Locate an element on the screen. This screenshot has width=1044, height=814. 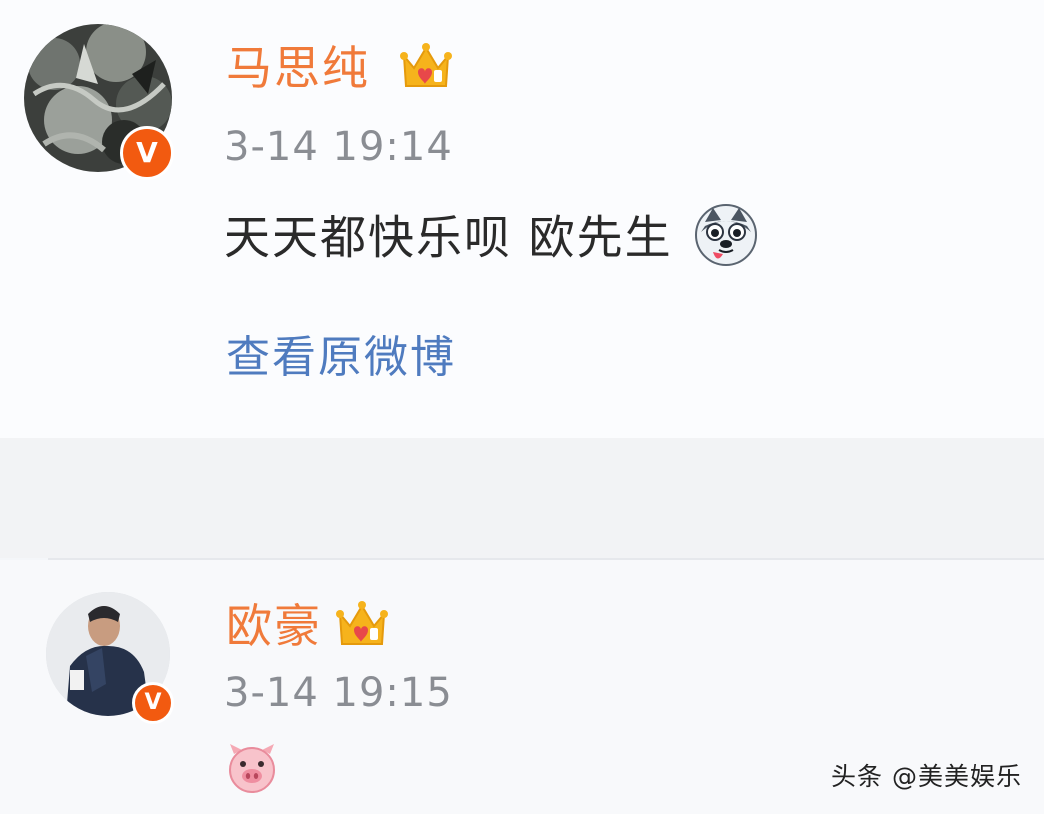
comment-author-name: 欧豪 is located at coordinates (274, 626).